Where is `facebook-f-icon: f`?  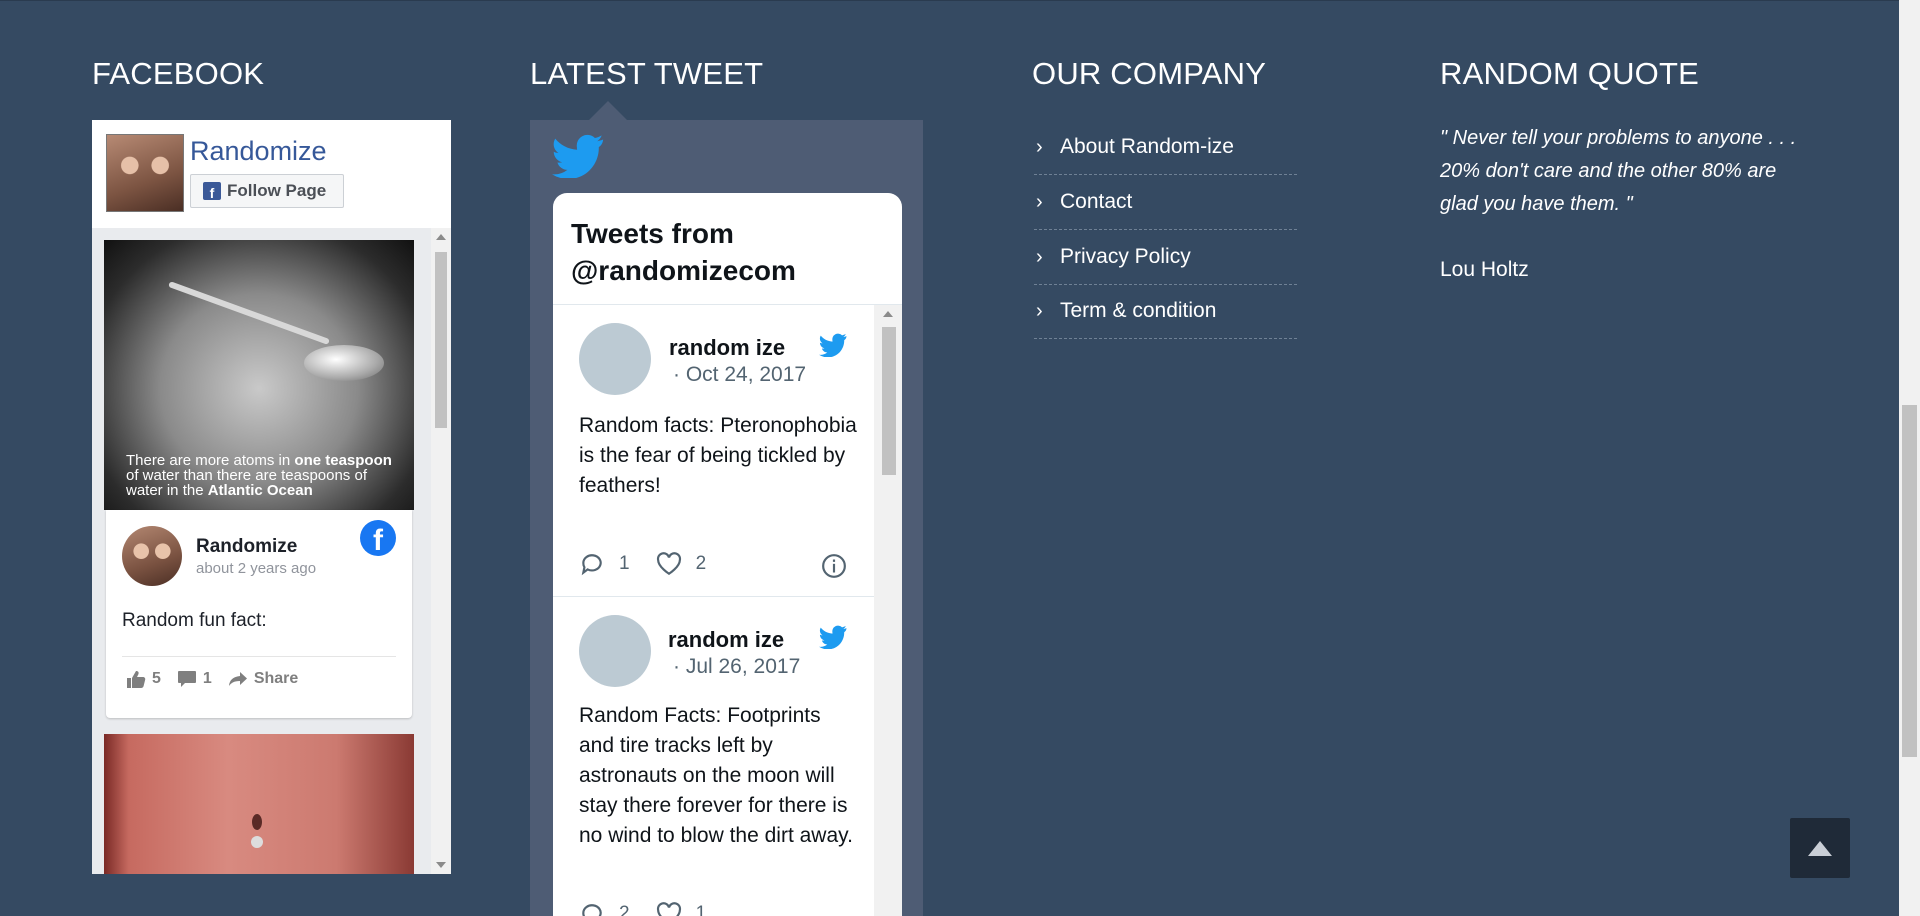
facebook-f-icon: f is located at coordinates (212, 191).